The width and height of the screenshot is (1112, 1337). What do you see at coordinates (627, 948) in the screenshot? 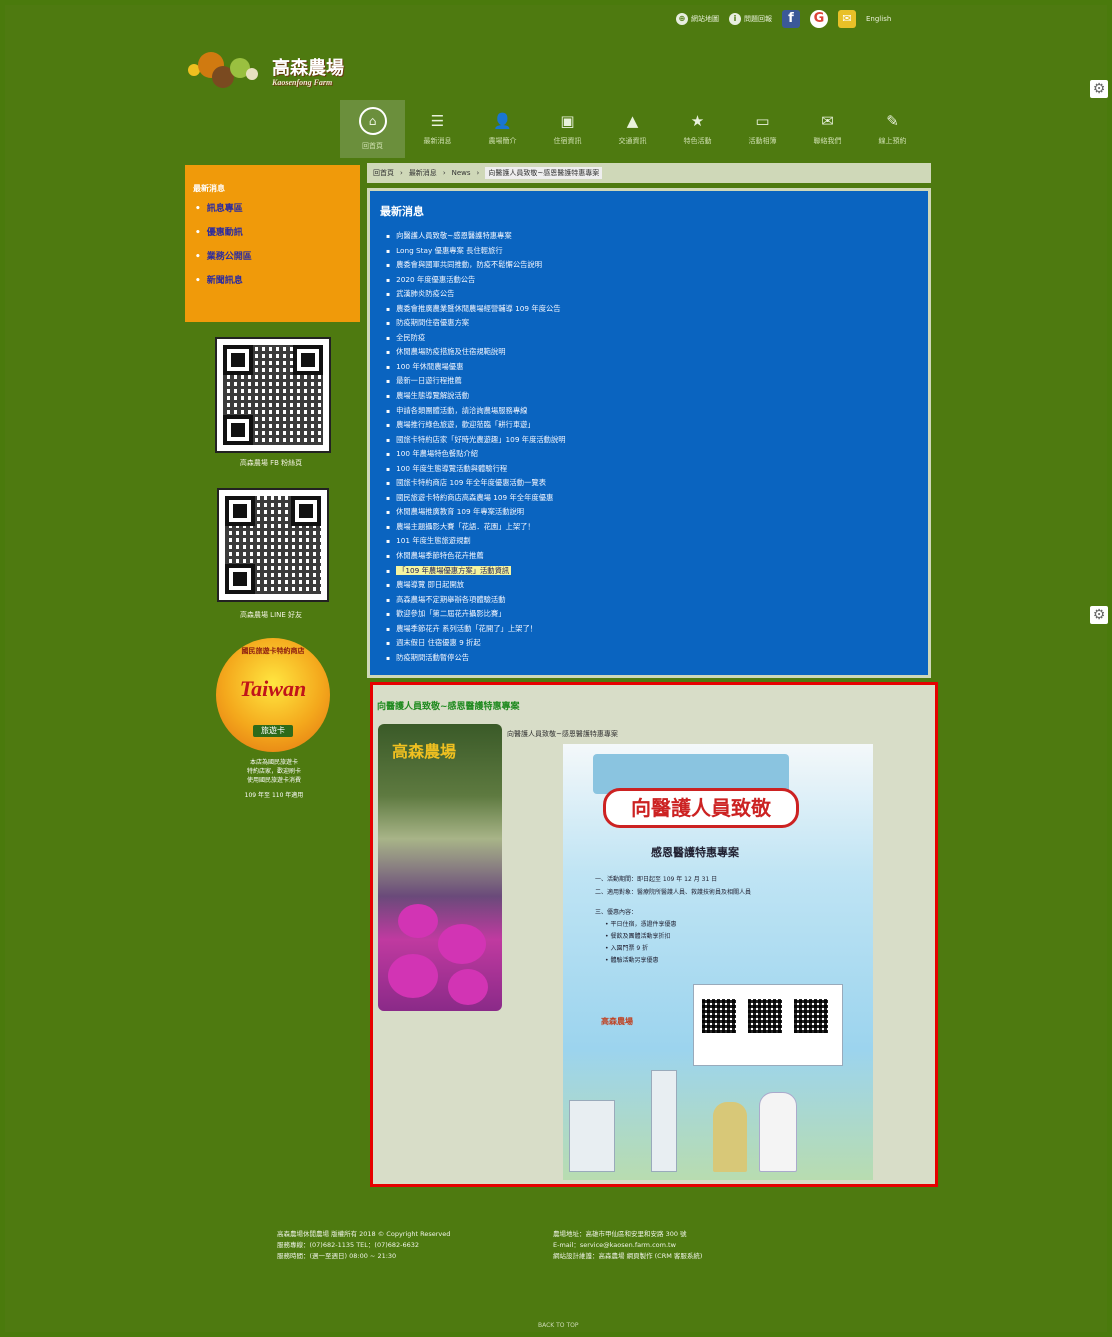
I see `poster-bullet: • 入園門票 9 折` at bounding box center [627, 948].